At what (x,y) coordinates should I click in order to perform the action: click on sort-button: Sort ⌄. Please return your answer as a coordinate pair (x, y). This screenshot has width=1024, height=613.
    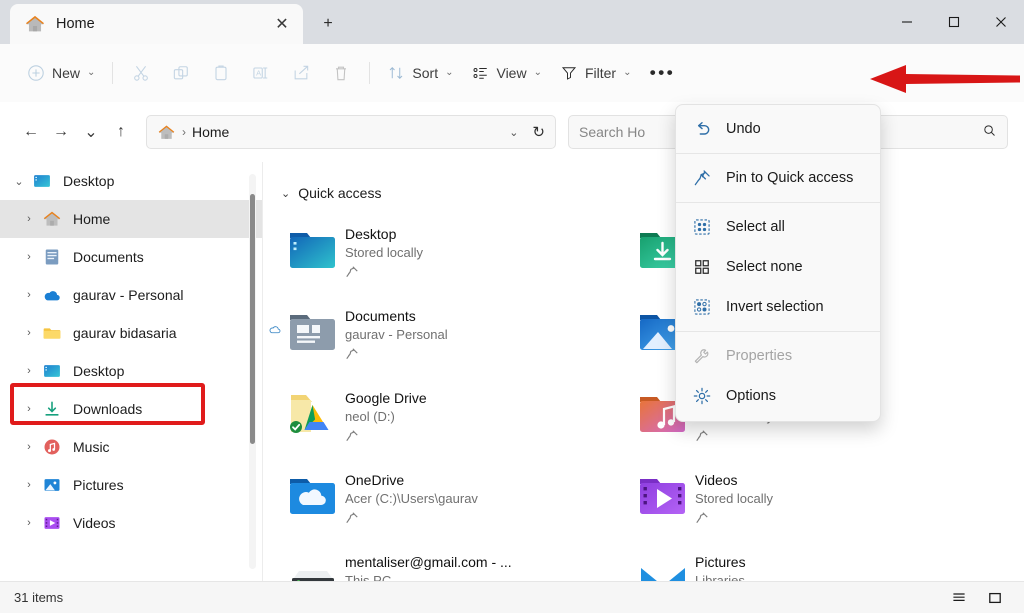
    Looking at the image, I should click on (420, 73).